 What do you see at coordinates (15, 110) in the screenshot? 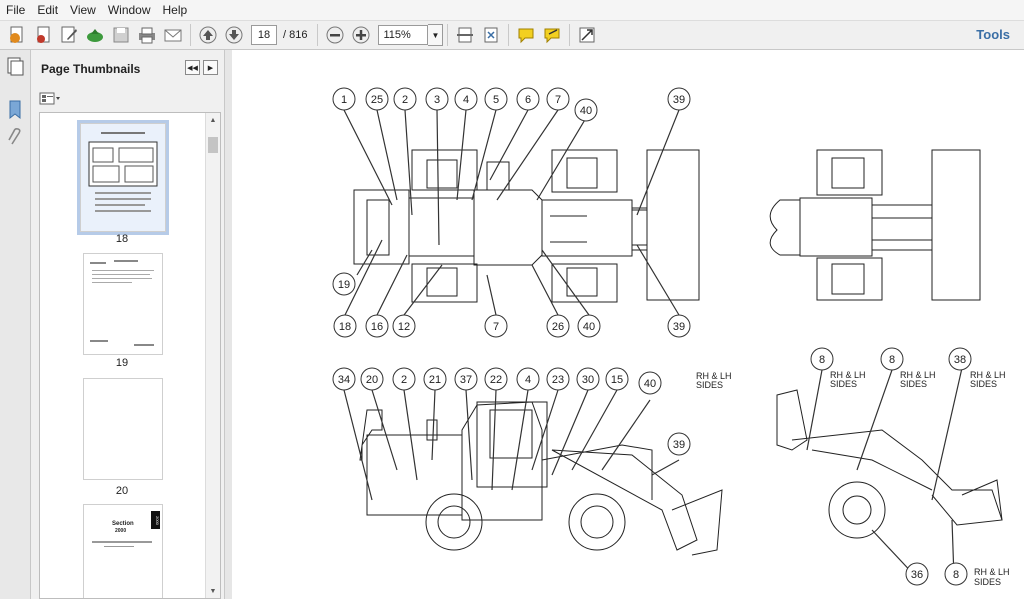
I see `bookmarks-icon` at bounding box center [15, 110].